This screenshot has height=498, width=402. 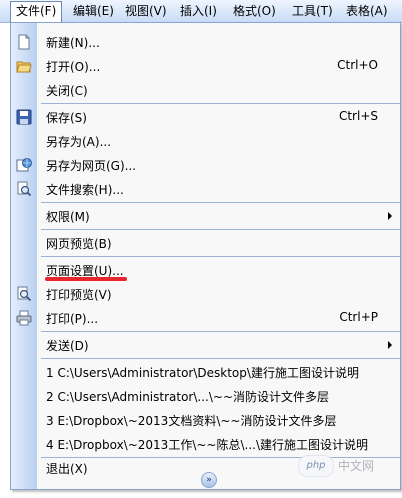 I want to click on menu-item-label: 网页预览(B), so click(x=79, y=244).